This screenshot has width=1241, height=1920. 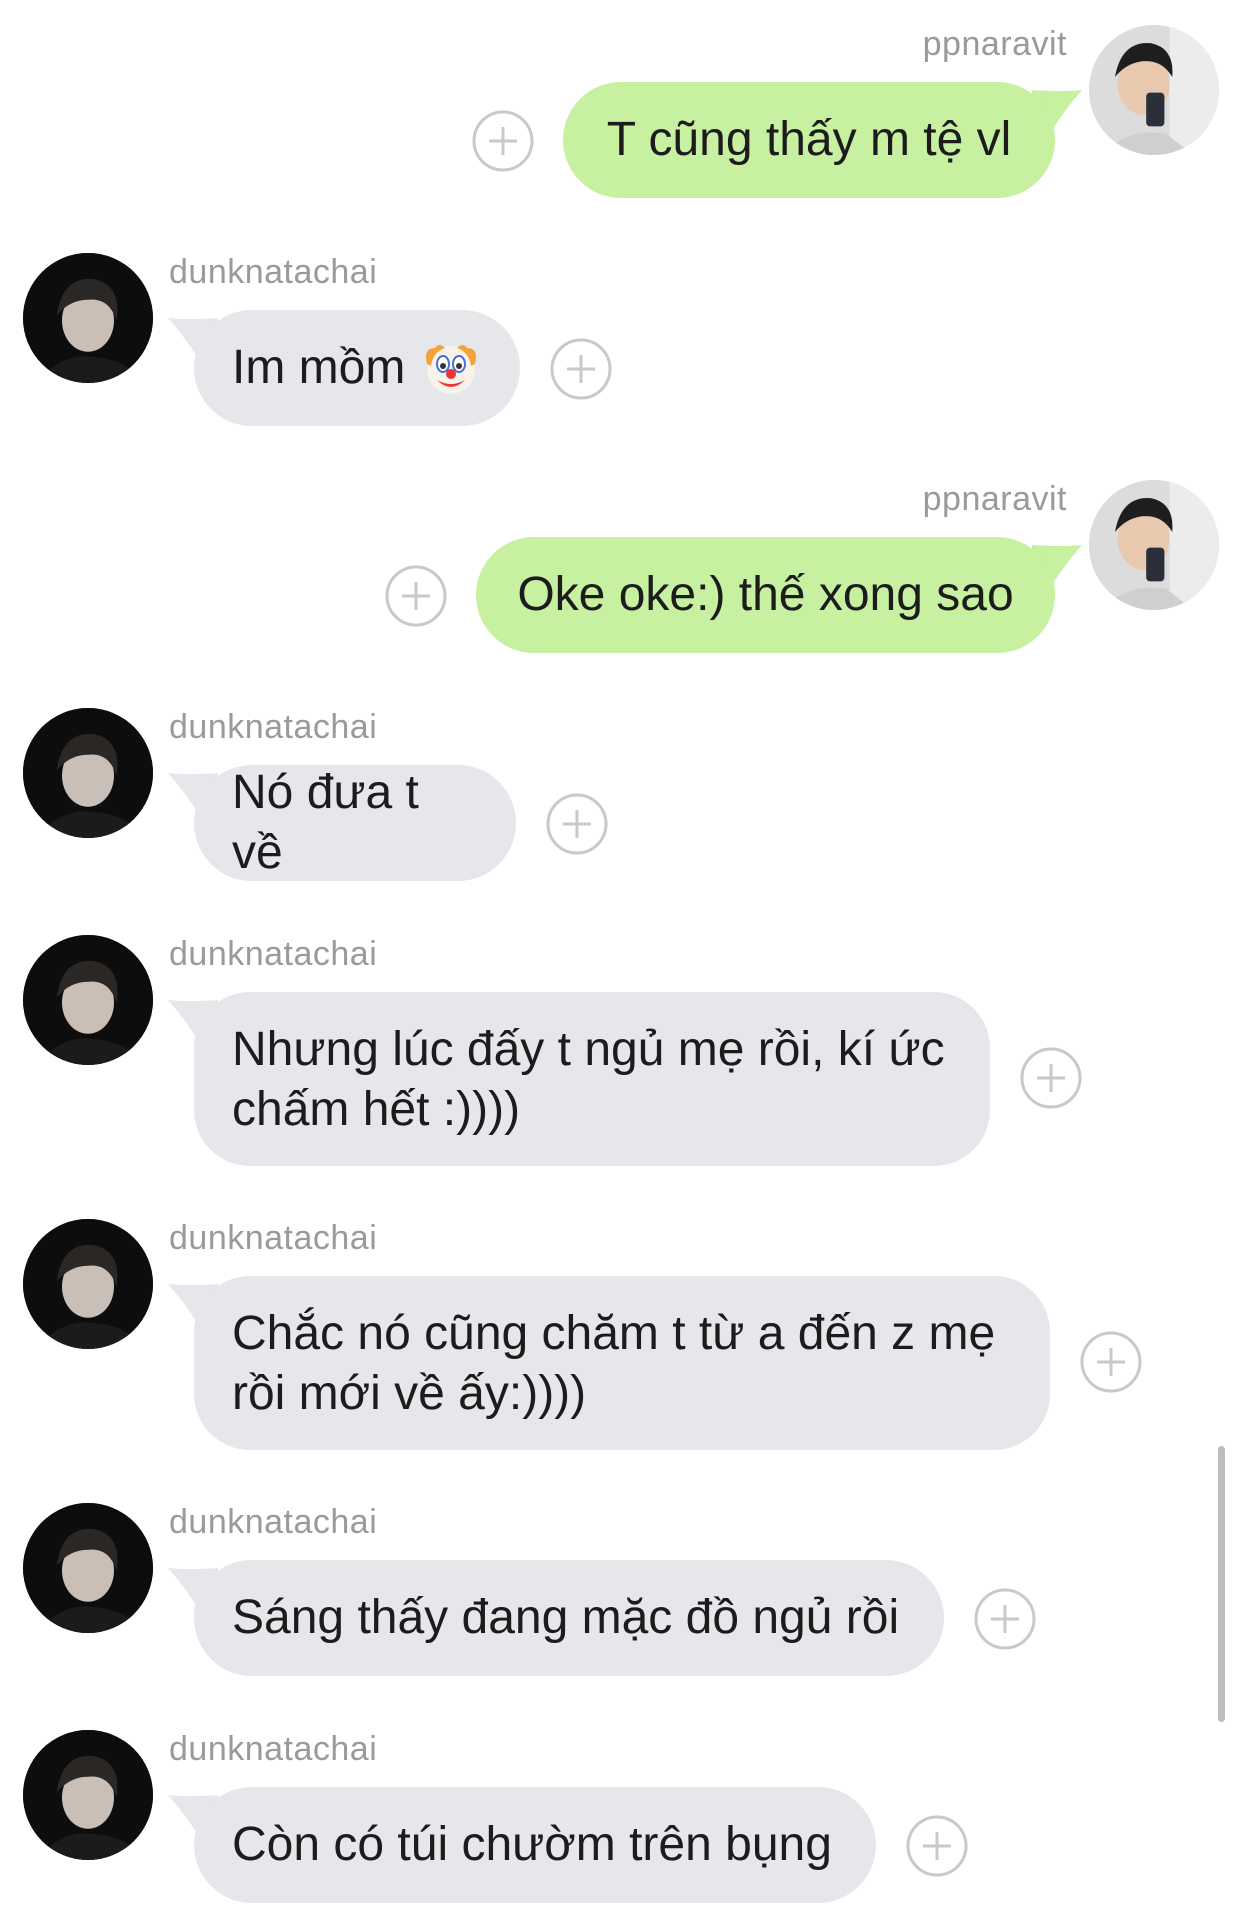 I want to click on message-bubble: Còn có túi chườm trên bụng, so click(x=535, y=1845).